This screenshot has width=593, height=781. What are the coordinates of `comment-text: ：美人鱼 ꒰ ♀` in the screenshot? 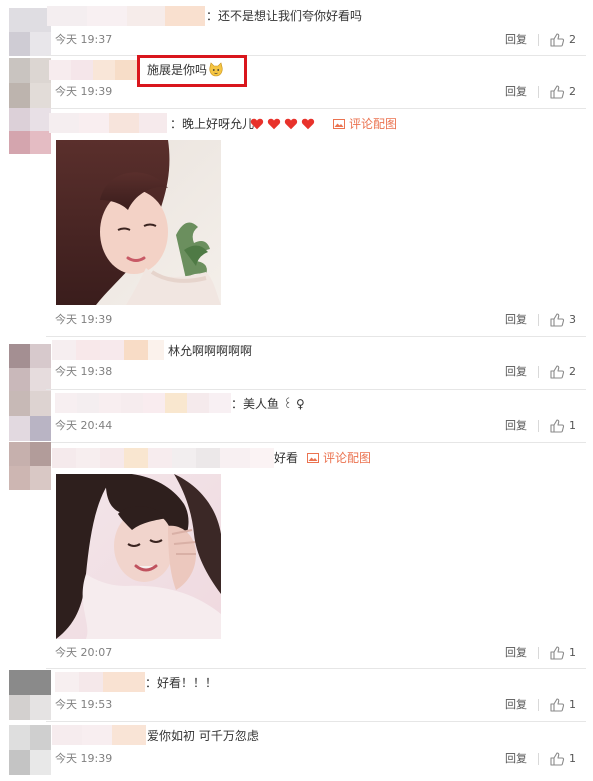 It's located at (268, 404).